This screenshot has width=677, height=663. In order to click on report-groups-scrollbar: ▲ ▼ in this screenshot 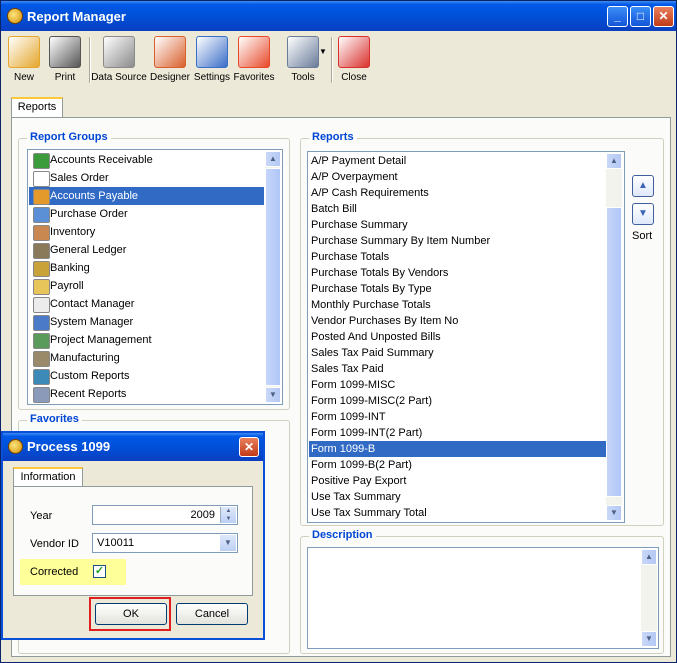, I will do `click(273, 277)`.